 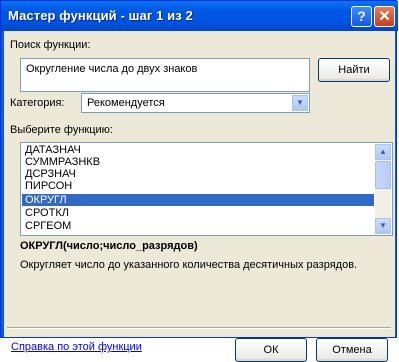 I want to click on list-item: ДАТАЗНАЧ, so click(x=198, y=150).